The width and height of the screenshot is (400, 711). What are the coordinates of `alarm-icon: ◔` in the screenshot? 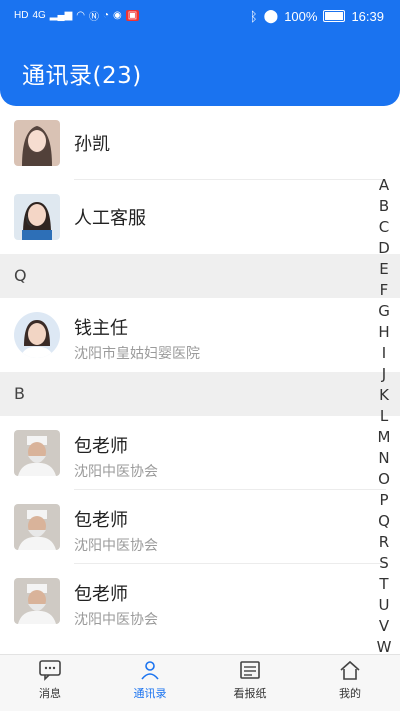 It's located at (106, 15).